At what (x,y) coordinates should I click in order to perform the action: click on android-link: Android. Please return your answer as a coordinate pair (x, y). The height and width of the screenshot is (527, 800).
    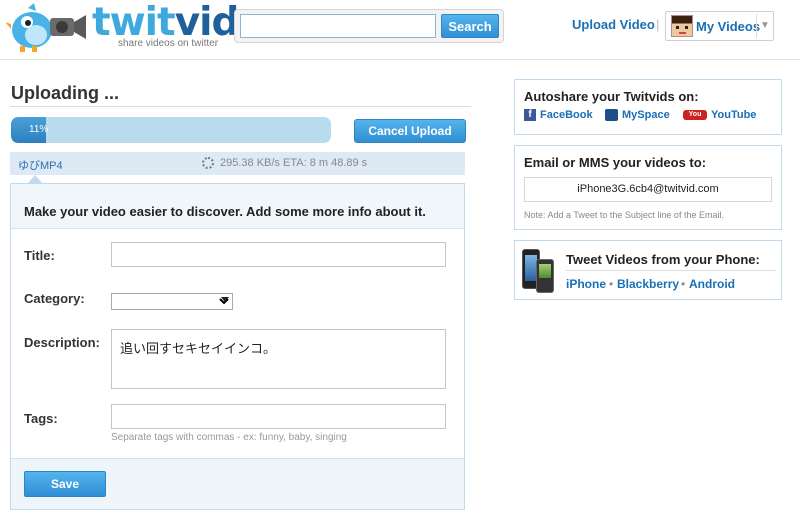
    Looking at the image, I should click on (712, 284).